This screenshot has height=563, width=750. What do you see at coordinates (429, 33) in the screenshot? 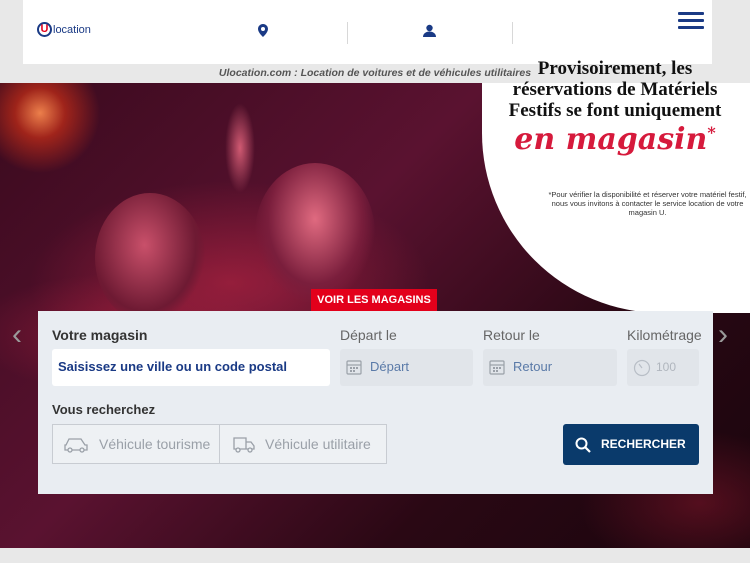
I see `user-icon` at bounding box center [429, 33].